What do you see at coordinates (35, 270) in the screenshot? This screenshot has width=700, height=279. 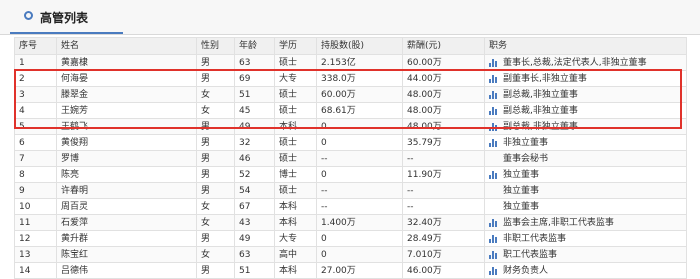 I see `row-number-cell: 14` at bounding box center [35, 270].